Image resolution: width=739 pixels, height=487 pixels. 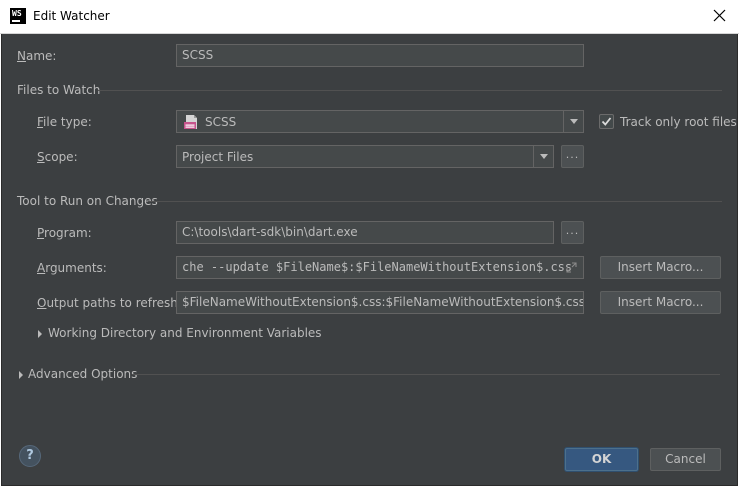 What do you see at coordinates (365, 156) in the screenshot?
I see `scope-combo: Project Files` at bounding box center [365, 156].